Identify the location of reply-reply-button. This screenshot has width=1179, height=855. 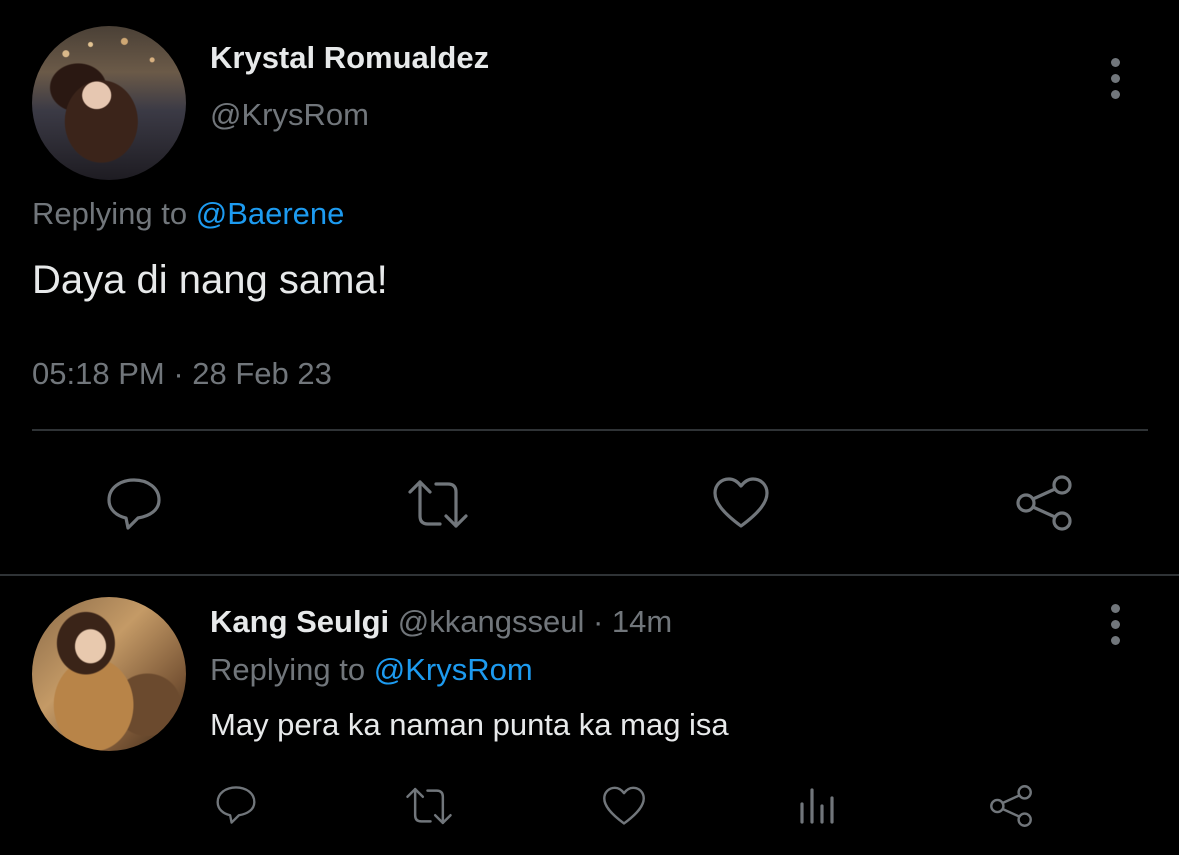
(236, 805).